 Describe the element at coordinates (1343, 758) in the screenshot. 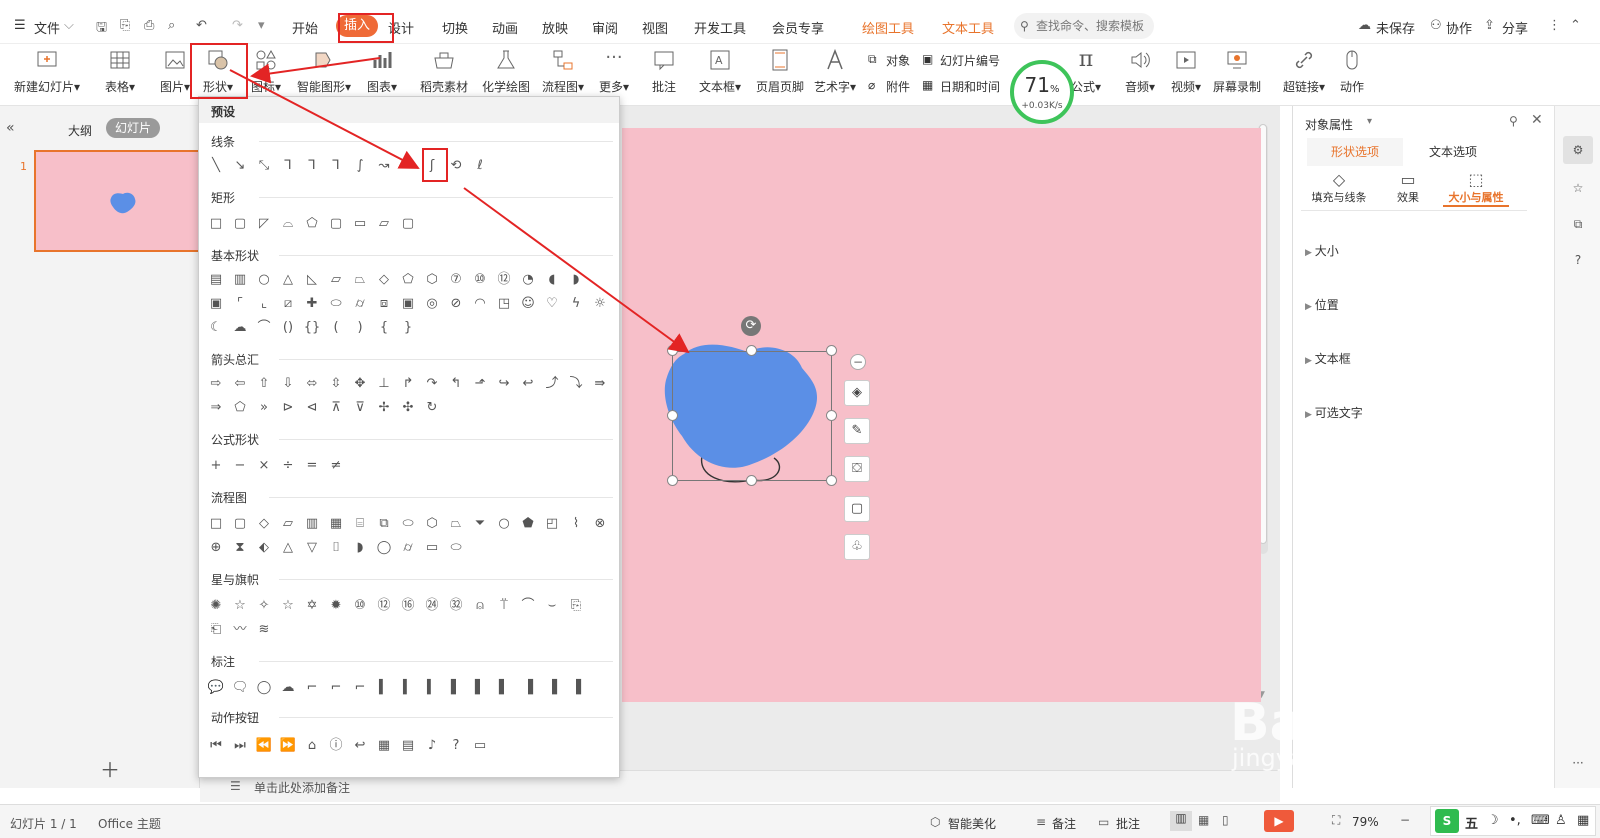

I see `watermark-url: jingyan.baidu.com` at that location.